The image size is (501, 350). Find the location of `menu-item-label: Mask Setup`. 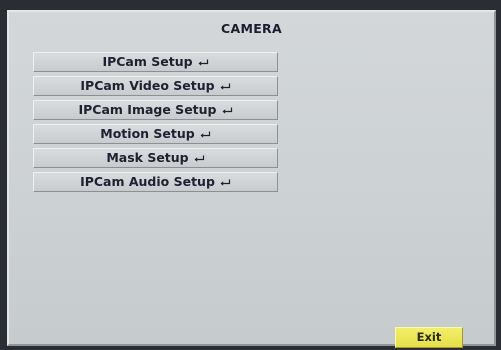

menu-item-label: Mask Setup is located at coordinates (147, 157).